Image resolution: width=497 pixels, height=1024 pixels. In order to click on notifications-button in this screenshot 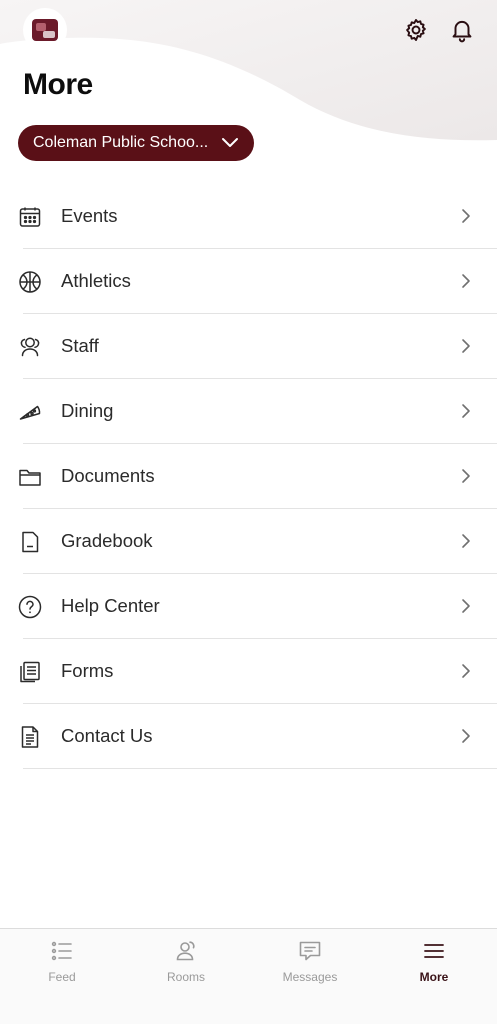, I will do `click(462, 30)`.